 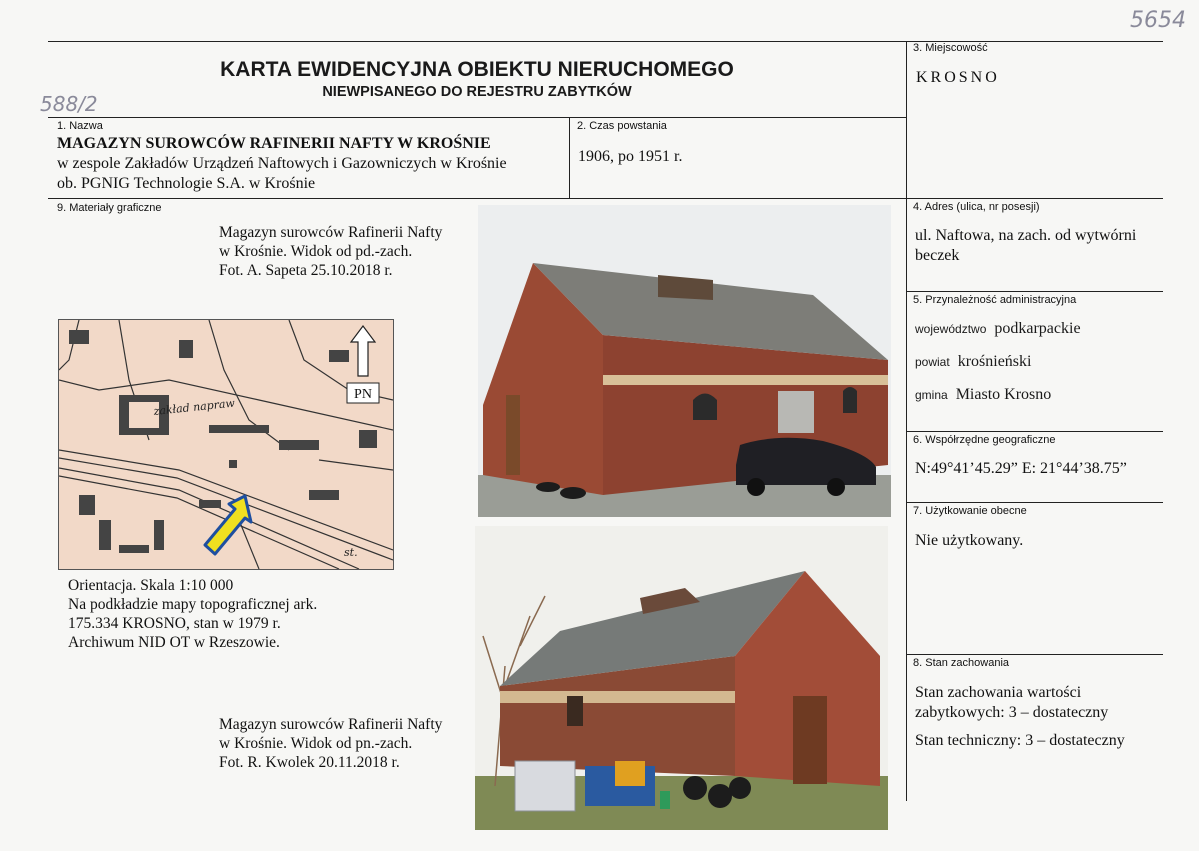 I want to click on field-1-label: 1. Nazwa, so click(x=80, y=126).